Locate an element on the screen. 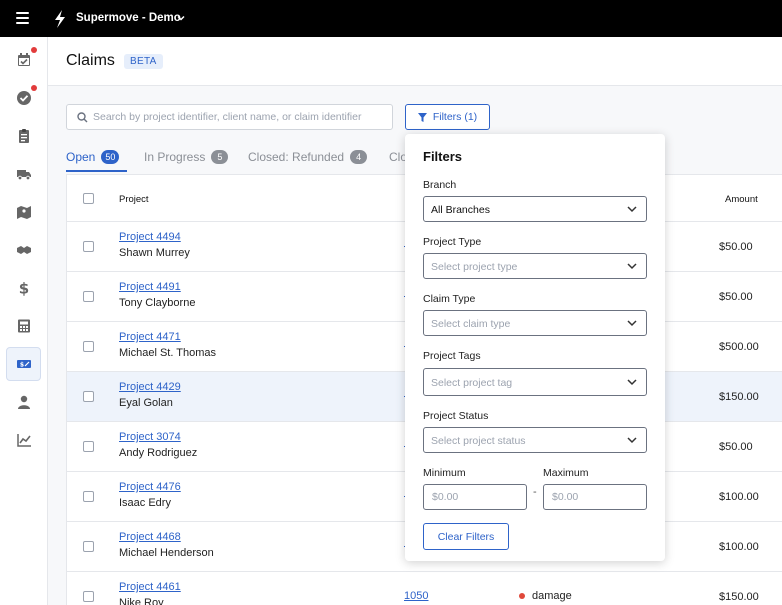 The image size is (782, 605). search-box is located at coordinates (229, 117).